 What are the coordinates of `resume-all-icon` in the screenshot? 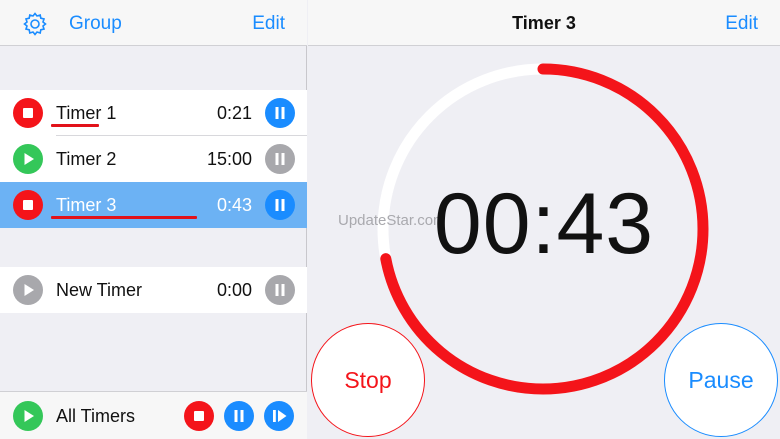 It's located at (279, 416).